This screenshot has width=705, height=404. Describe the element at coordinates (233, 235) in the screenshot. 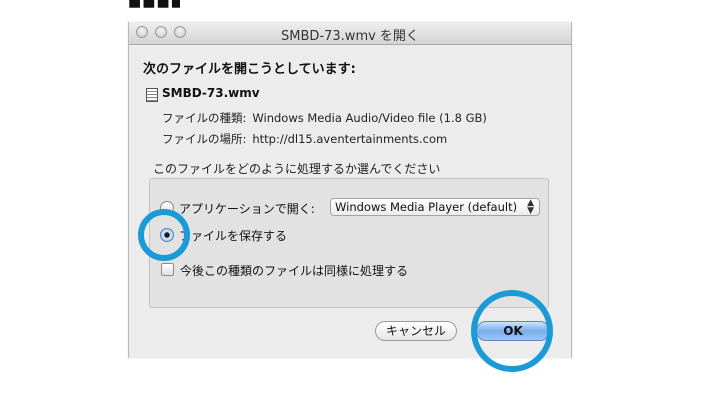

I see `save-file-label: ファイルを保存する` at that location.